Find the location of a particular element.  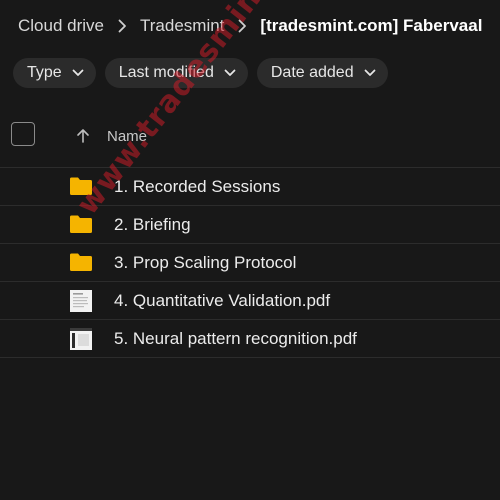

filter-date-added-label: Date added is located at coordinates (312, 72).